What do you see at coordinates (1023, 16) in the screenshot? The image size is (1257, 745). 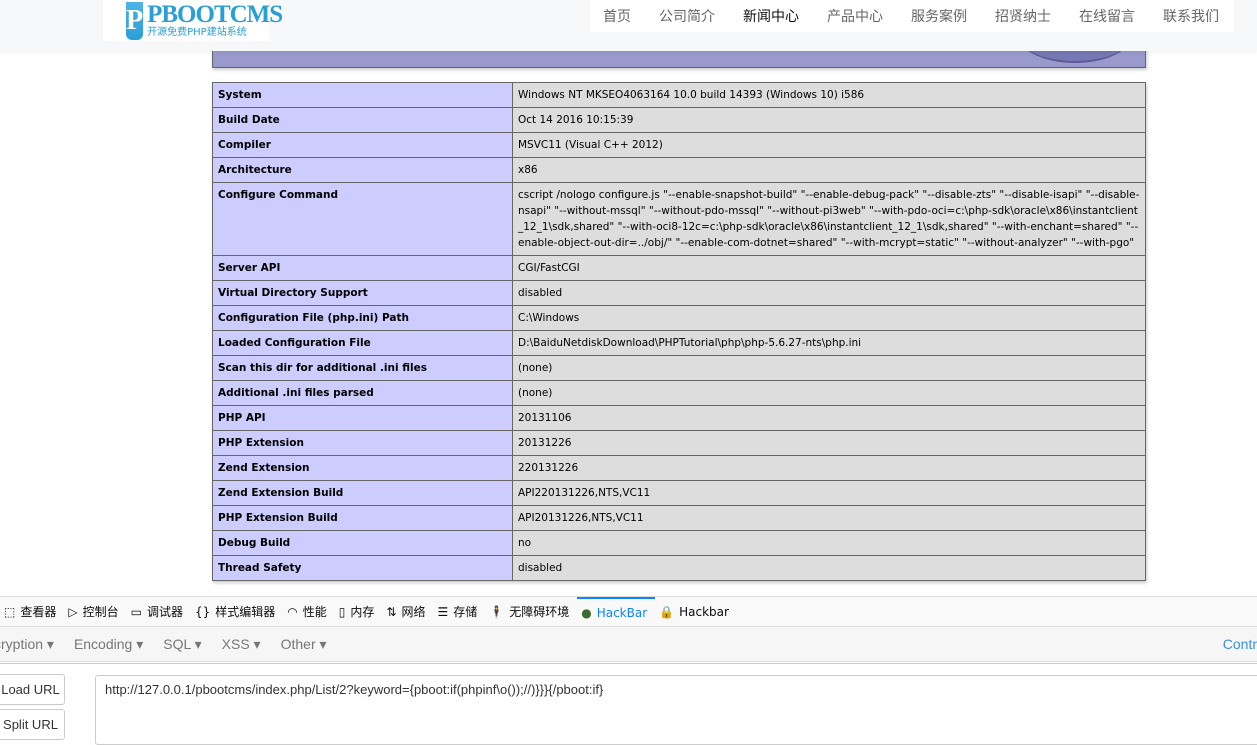 I see `nav-item: 招贤纳士` at bounding box center [1023, 16].